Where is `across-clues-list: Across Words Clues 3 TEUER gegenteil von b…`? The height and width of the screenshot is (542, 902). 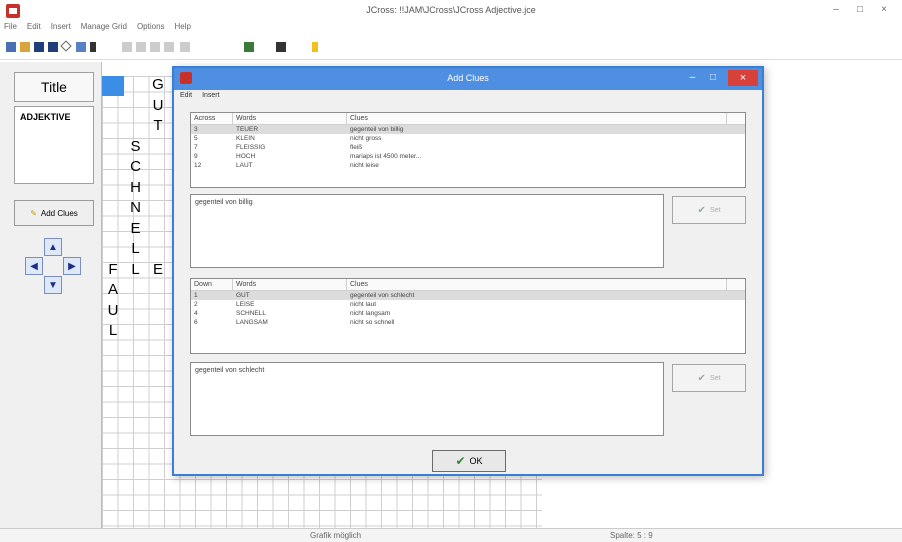
across-clues-list: Across Words Clues 3 TEUER gegenteil von b… is located at coordinates (468, 150).